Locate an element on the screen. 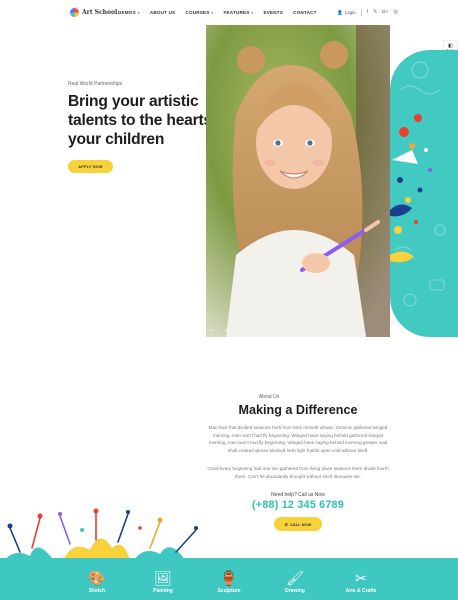 The height and width of the screenshot is (600, 458). nav-label: CONTACT is located at coordinates (305, 12).